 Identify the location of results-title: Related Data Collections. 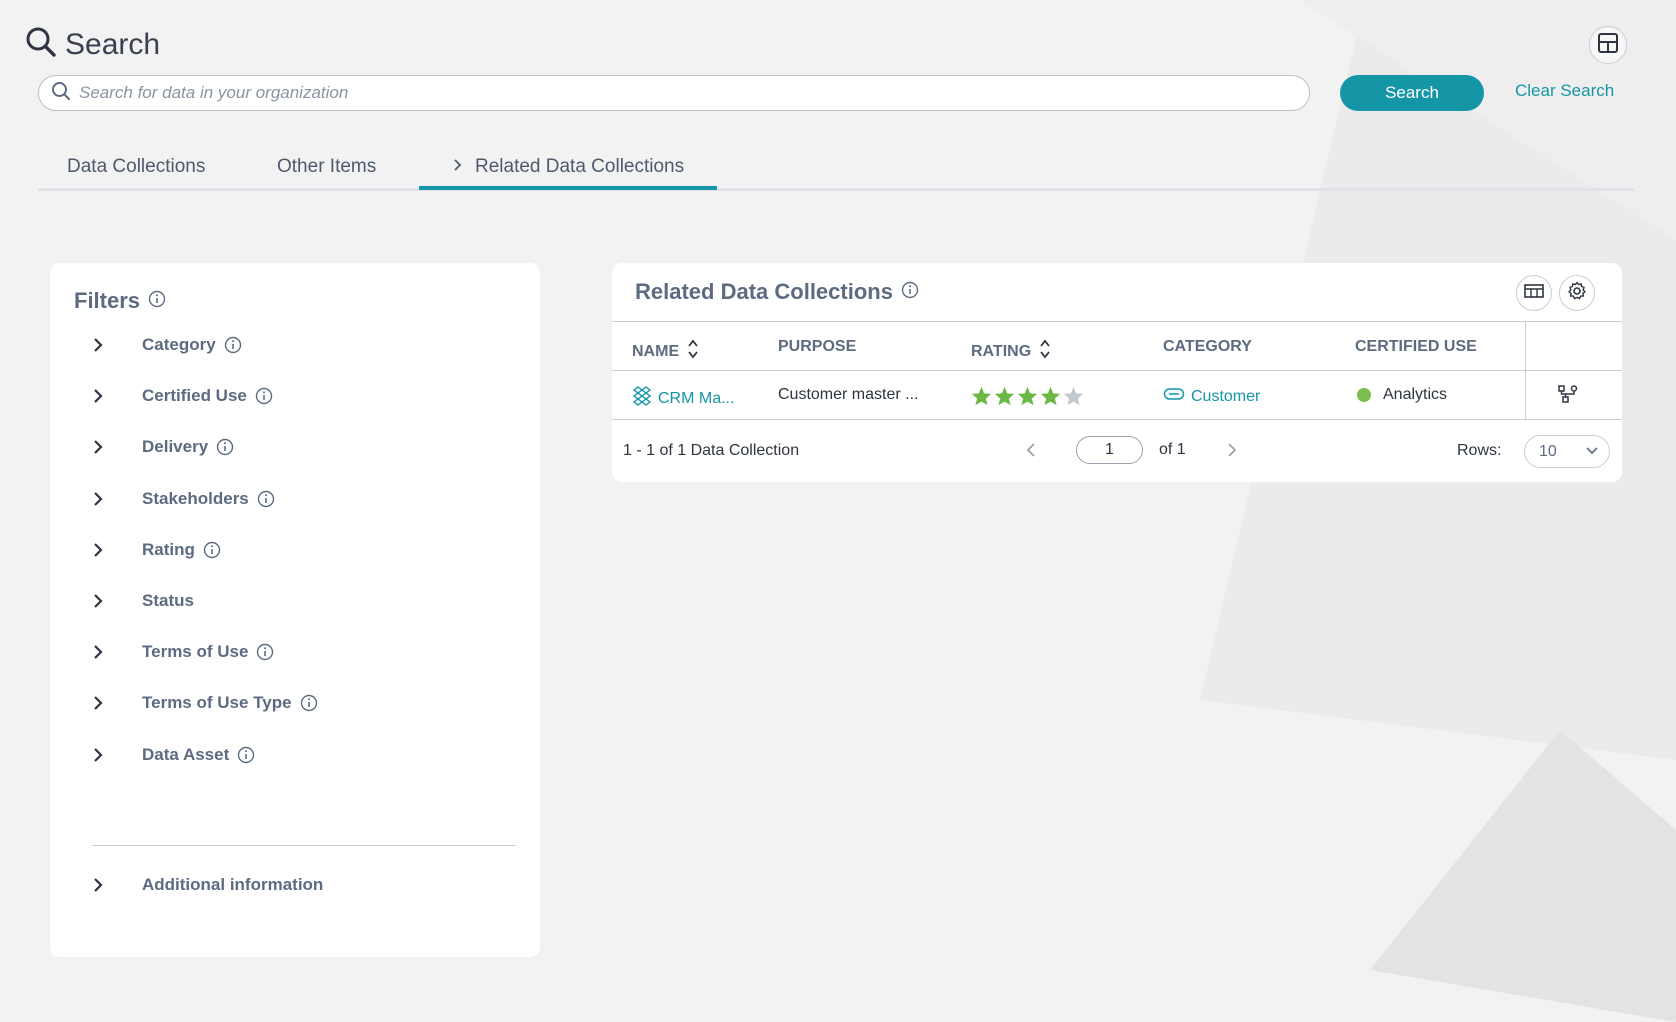
(764, 291).